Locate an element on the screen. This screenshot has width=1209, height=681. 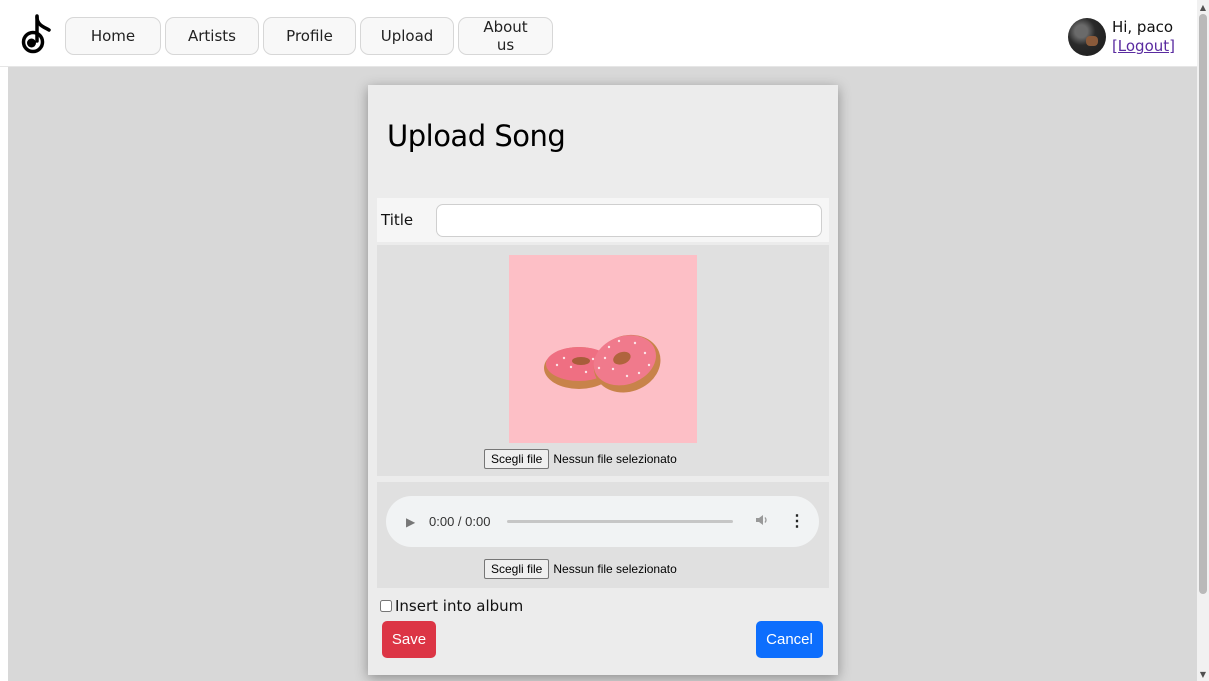
cover-file-picker: Scegli file Nessun file selezionato is located at coordinates (580, 459).